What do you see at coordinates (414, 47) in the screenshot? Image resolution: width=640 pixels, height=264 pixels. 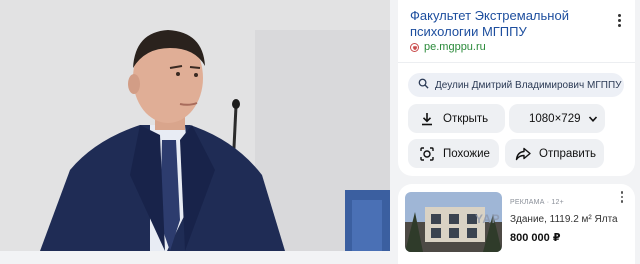 I see `site-favicon-icon` at bounding box center [414, 47].